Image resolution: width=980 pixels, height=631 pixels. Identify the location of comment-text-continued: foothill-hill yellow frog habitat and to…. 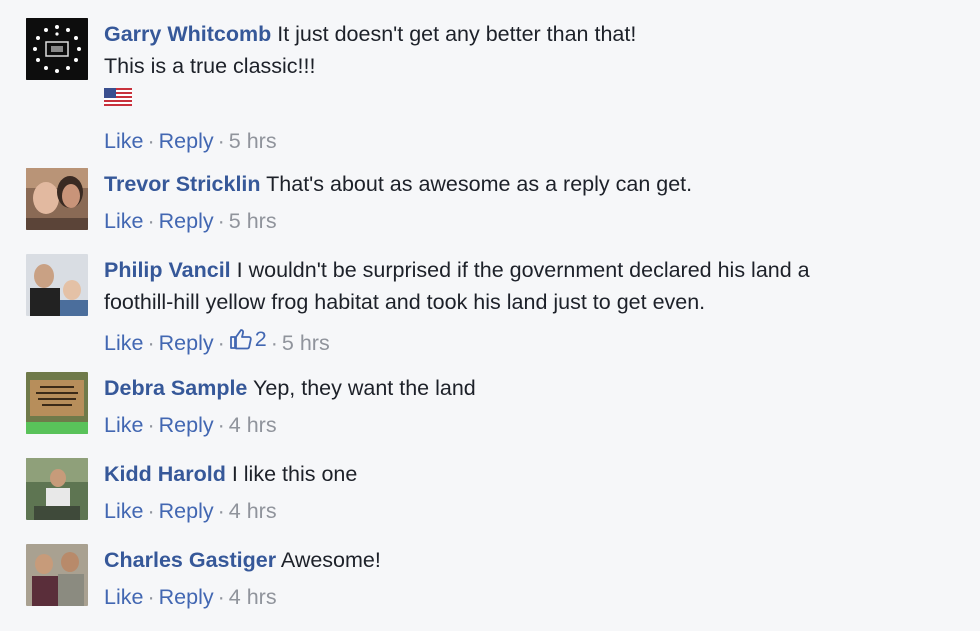
(405, 302).